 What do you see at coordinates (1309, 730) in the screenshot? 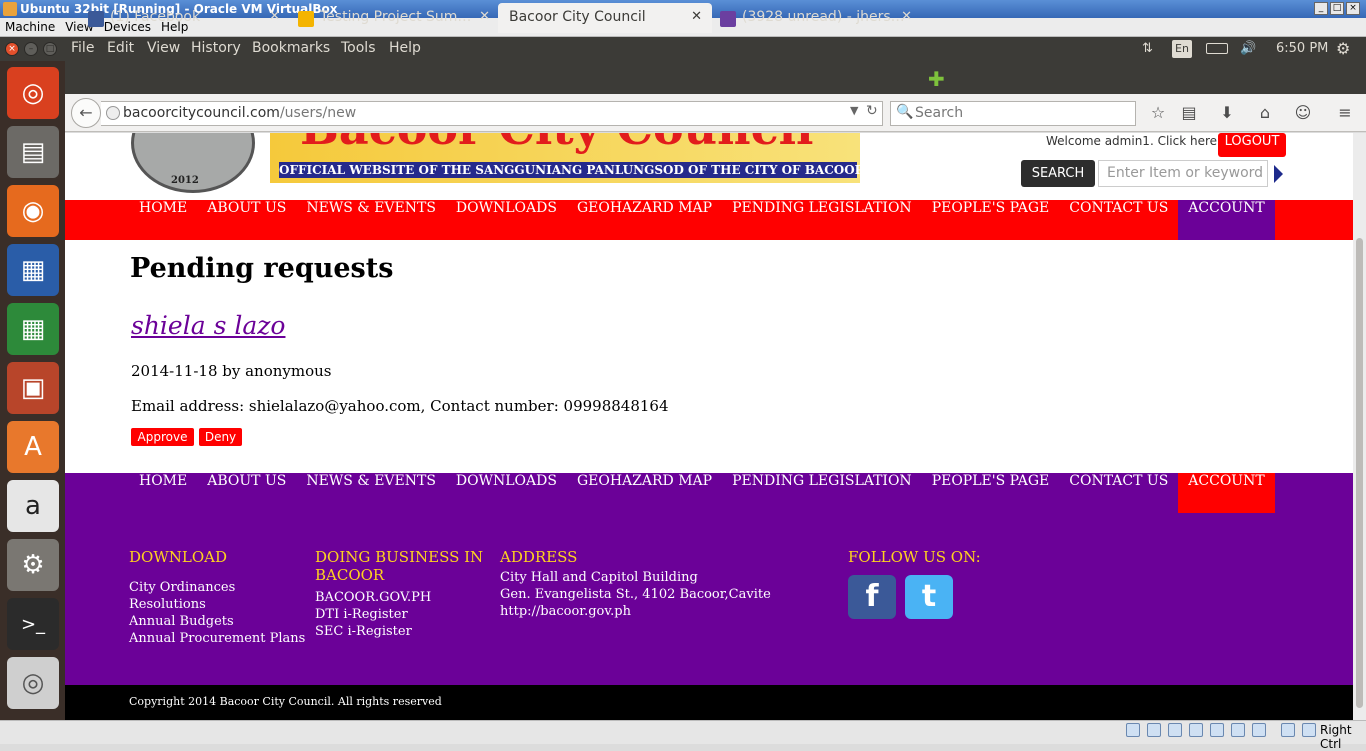
I see `keyboard-capture-icon` at bounding box center [1309, 730].